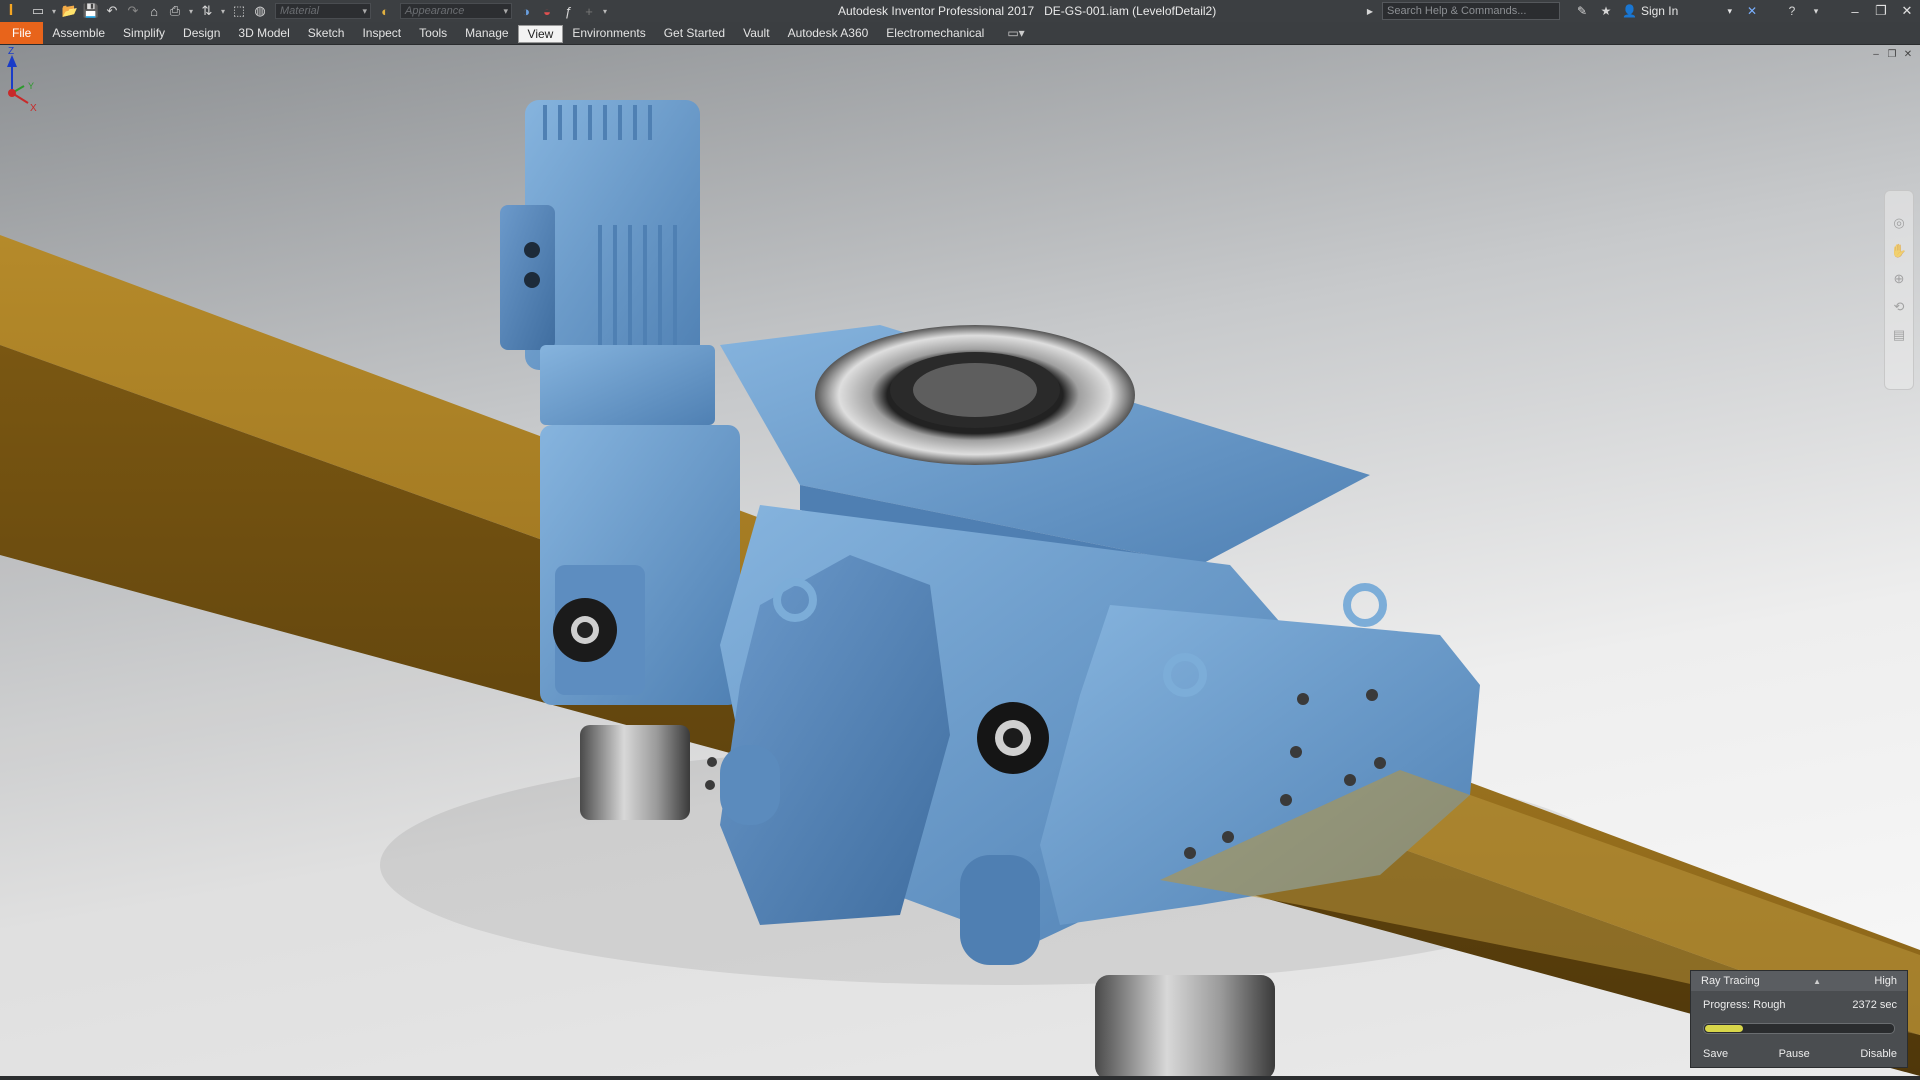  Describe the element at coordinates (1907, 11) in the screenshot. I see `close-icon: ✕` at that location.